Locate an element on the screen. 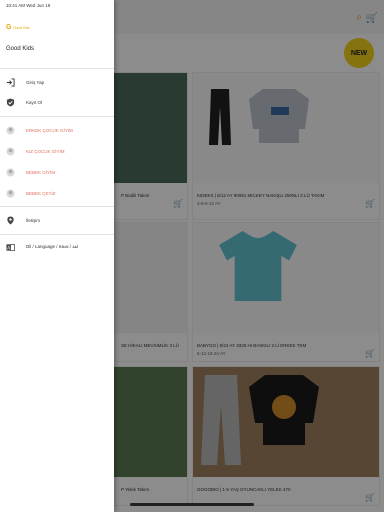 The width and height of the screenshot is (384, 512). menu-item-boys-clothing: ERKEK ÇOCUK GİYİM is located at coordinates (57, 130).